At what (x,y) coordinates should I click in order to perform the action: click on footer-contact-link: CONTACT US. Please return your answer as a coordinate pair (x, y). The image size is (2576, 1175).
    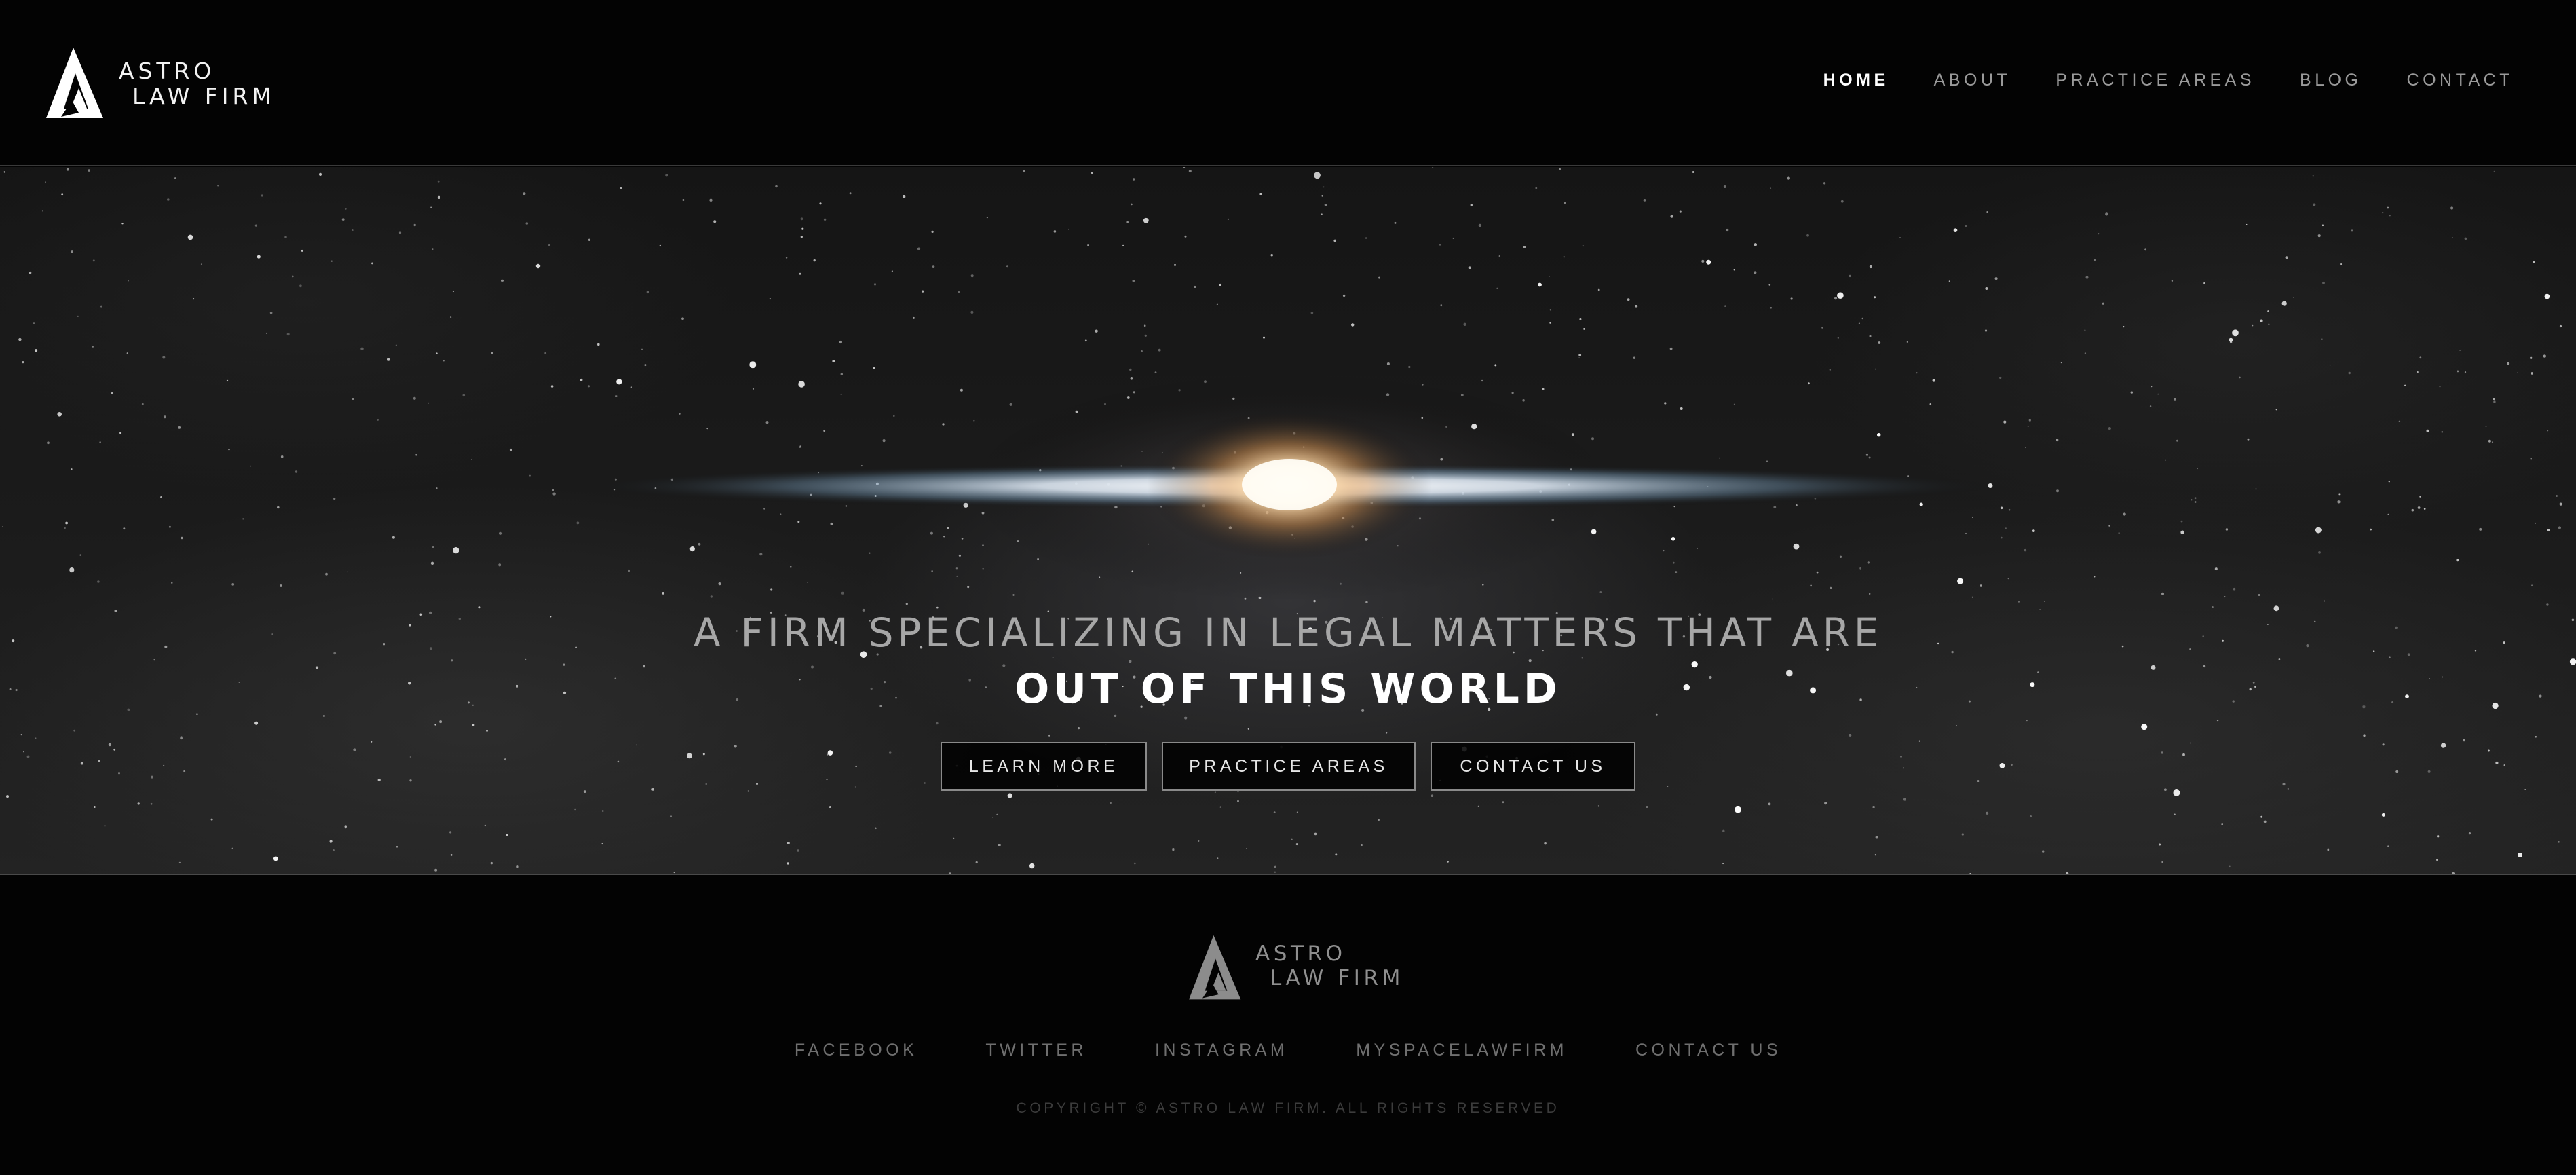
    Looking at the image, I should click on (1708, 1050).